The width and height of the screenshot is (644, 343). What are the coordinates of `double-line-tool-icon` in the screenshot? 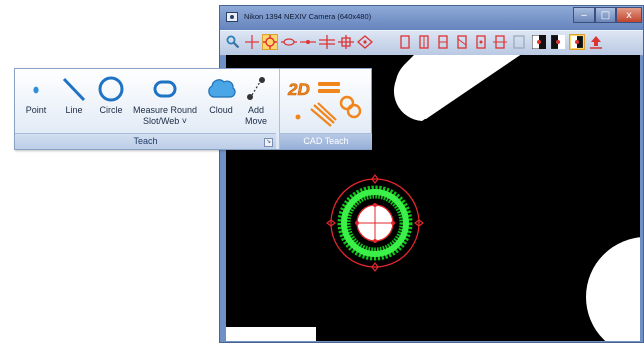 It's located at (327, 42).